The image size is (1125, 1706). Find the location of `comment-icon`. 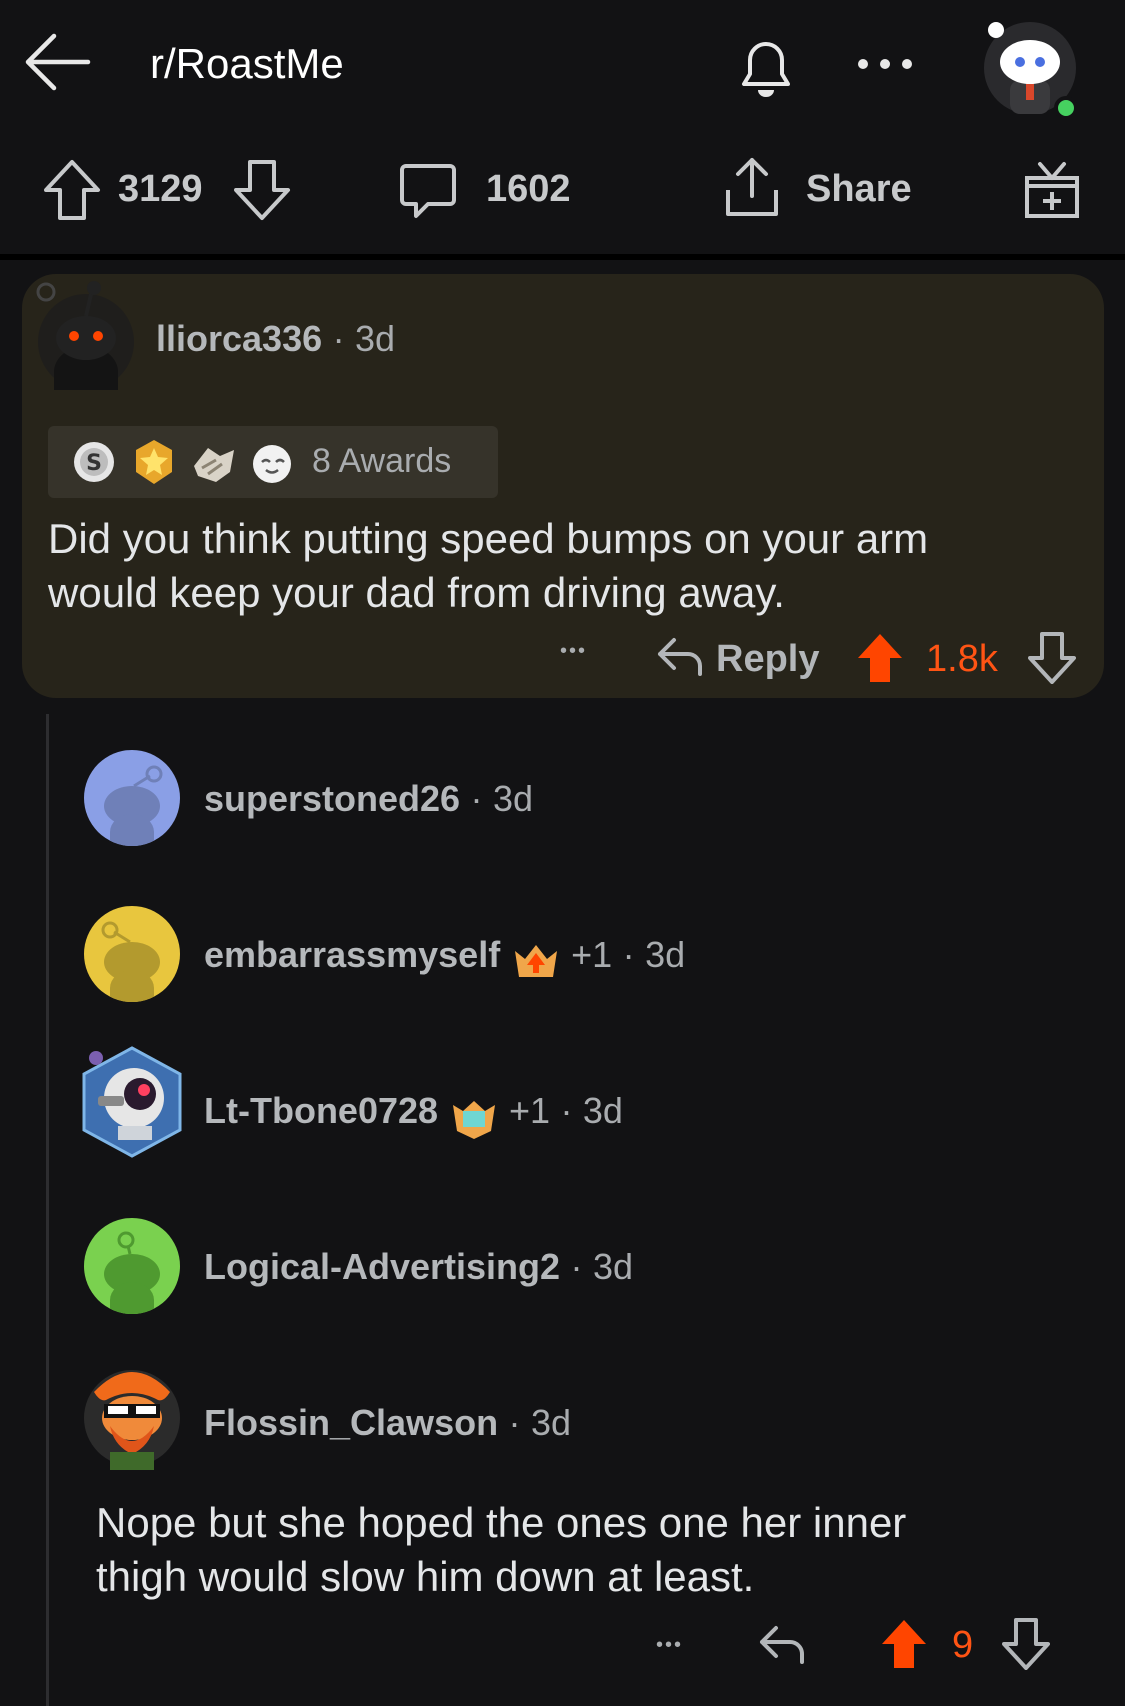

comment-icon is located at coordinates (428, 191).